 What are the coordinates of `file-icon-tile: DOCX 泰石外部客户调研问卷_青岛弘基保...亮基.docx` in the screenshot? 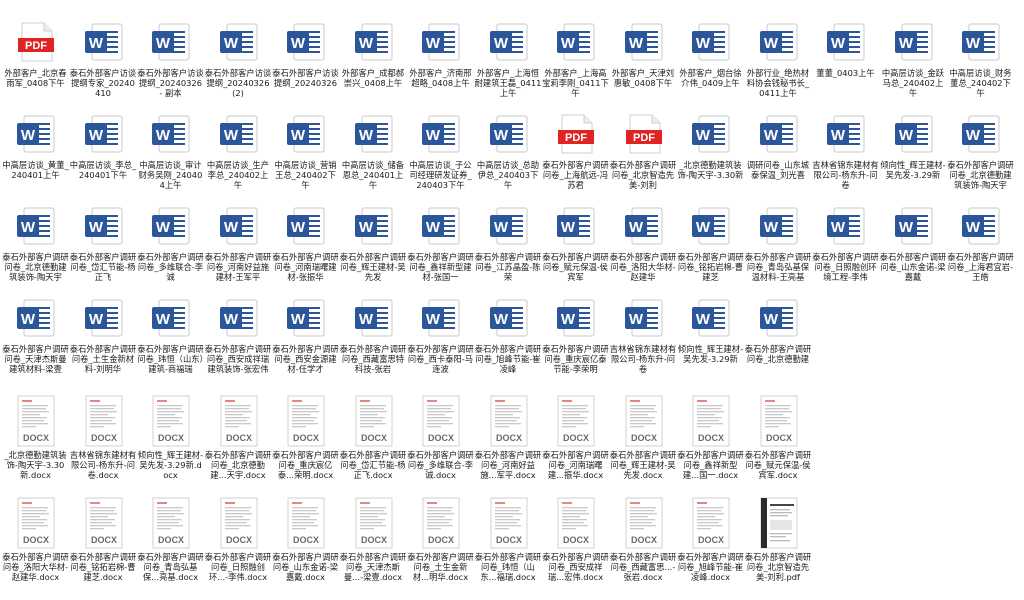 It's located at (170, 543).